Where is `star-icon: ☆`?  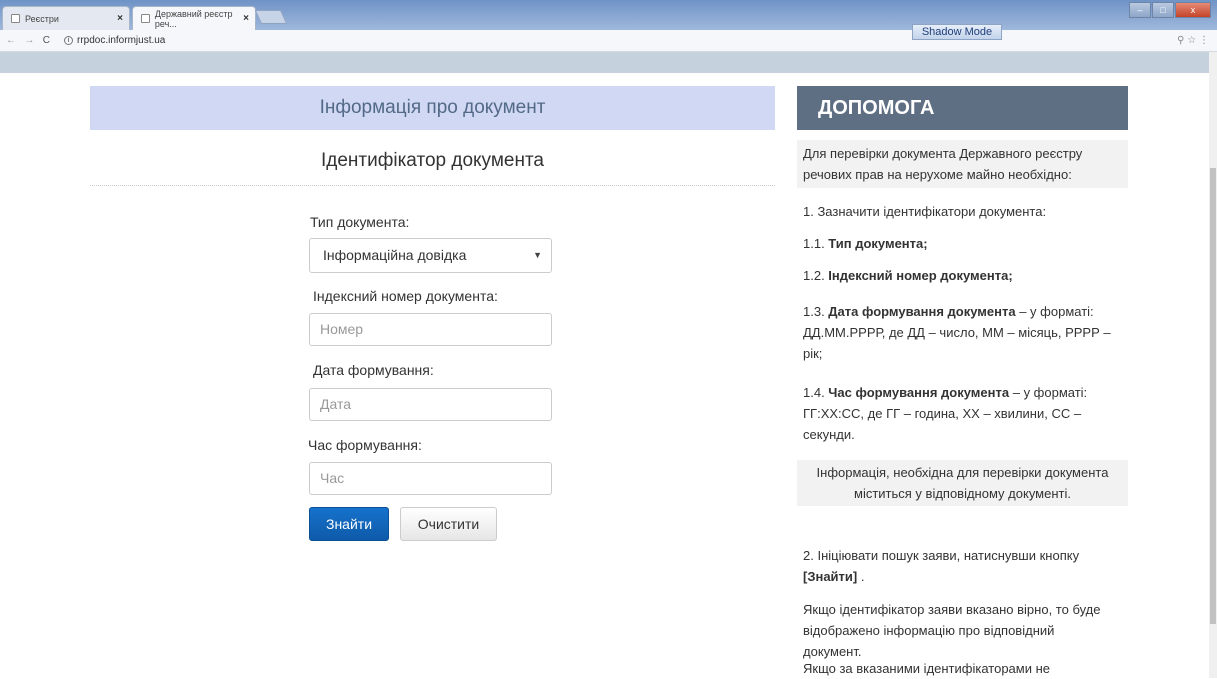
star-icon: ☆ is located at coordinates (1191, 40).